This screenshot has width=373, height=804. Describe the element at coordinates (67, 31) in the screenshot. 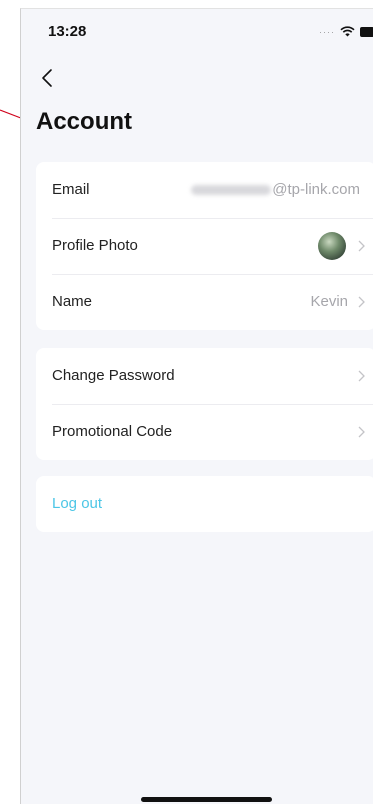

I see `status-time: 13:28` at that location.